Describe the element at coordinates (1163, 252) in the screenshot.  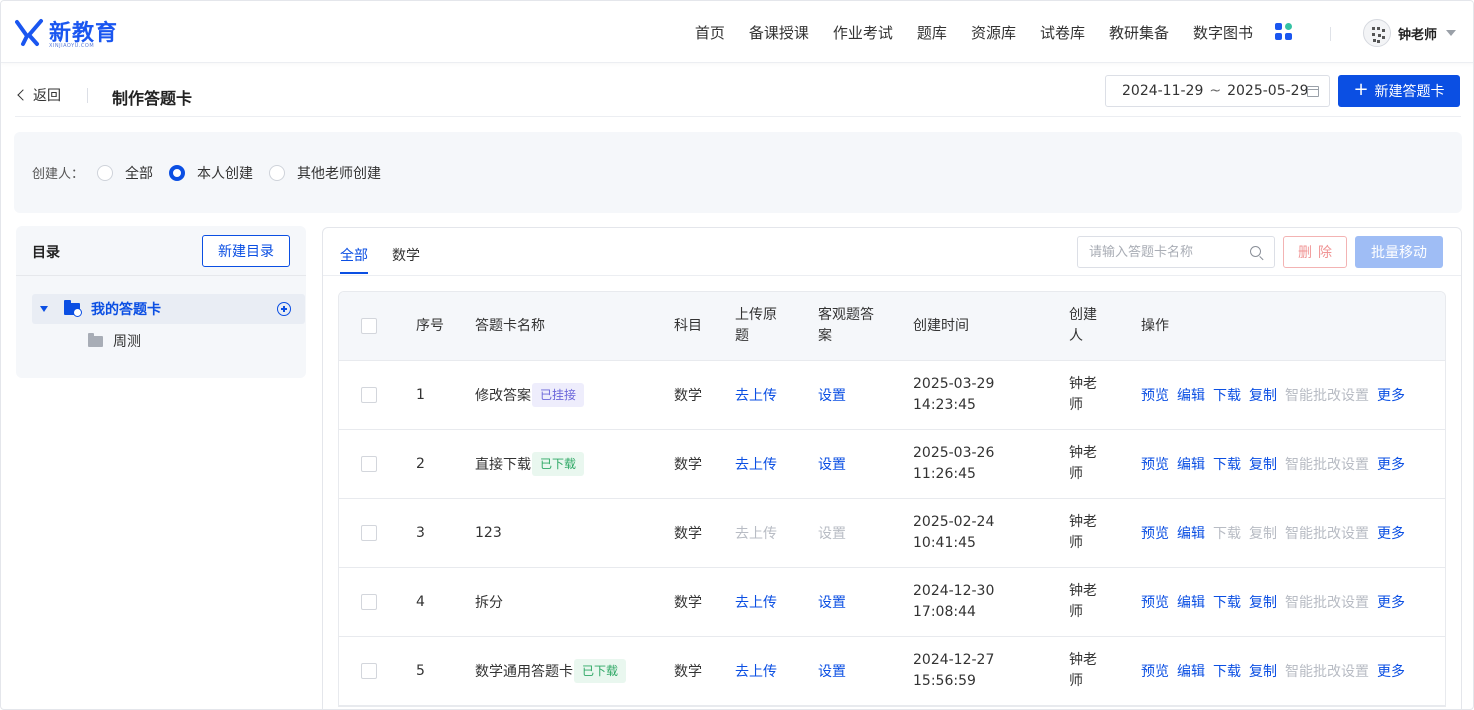
I see `search-input` at that location.